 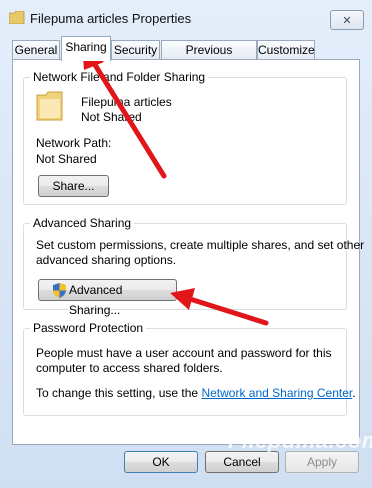 I want to click on tab-sharing: Sharing, so click(x=86, y=48).